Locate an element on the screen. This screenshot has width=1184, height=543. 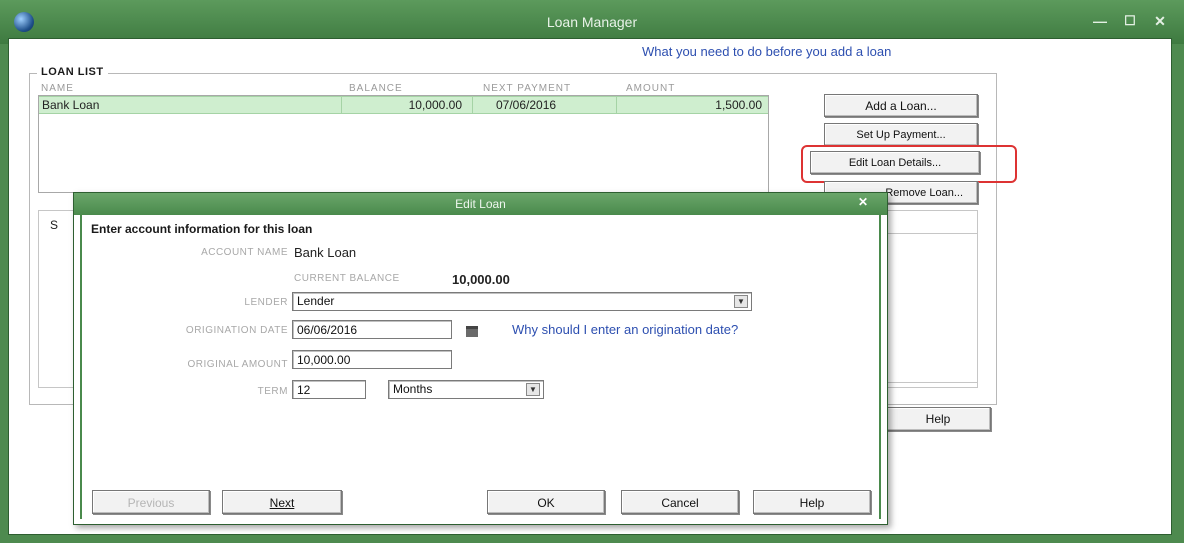
original-amount-input is located at coordinates (372, 359).